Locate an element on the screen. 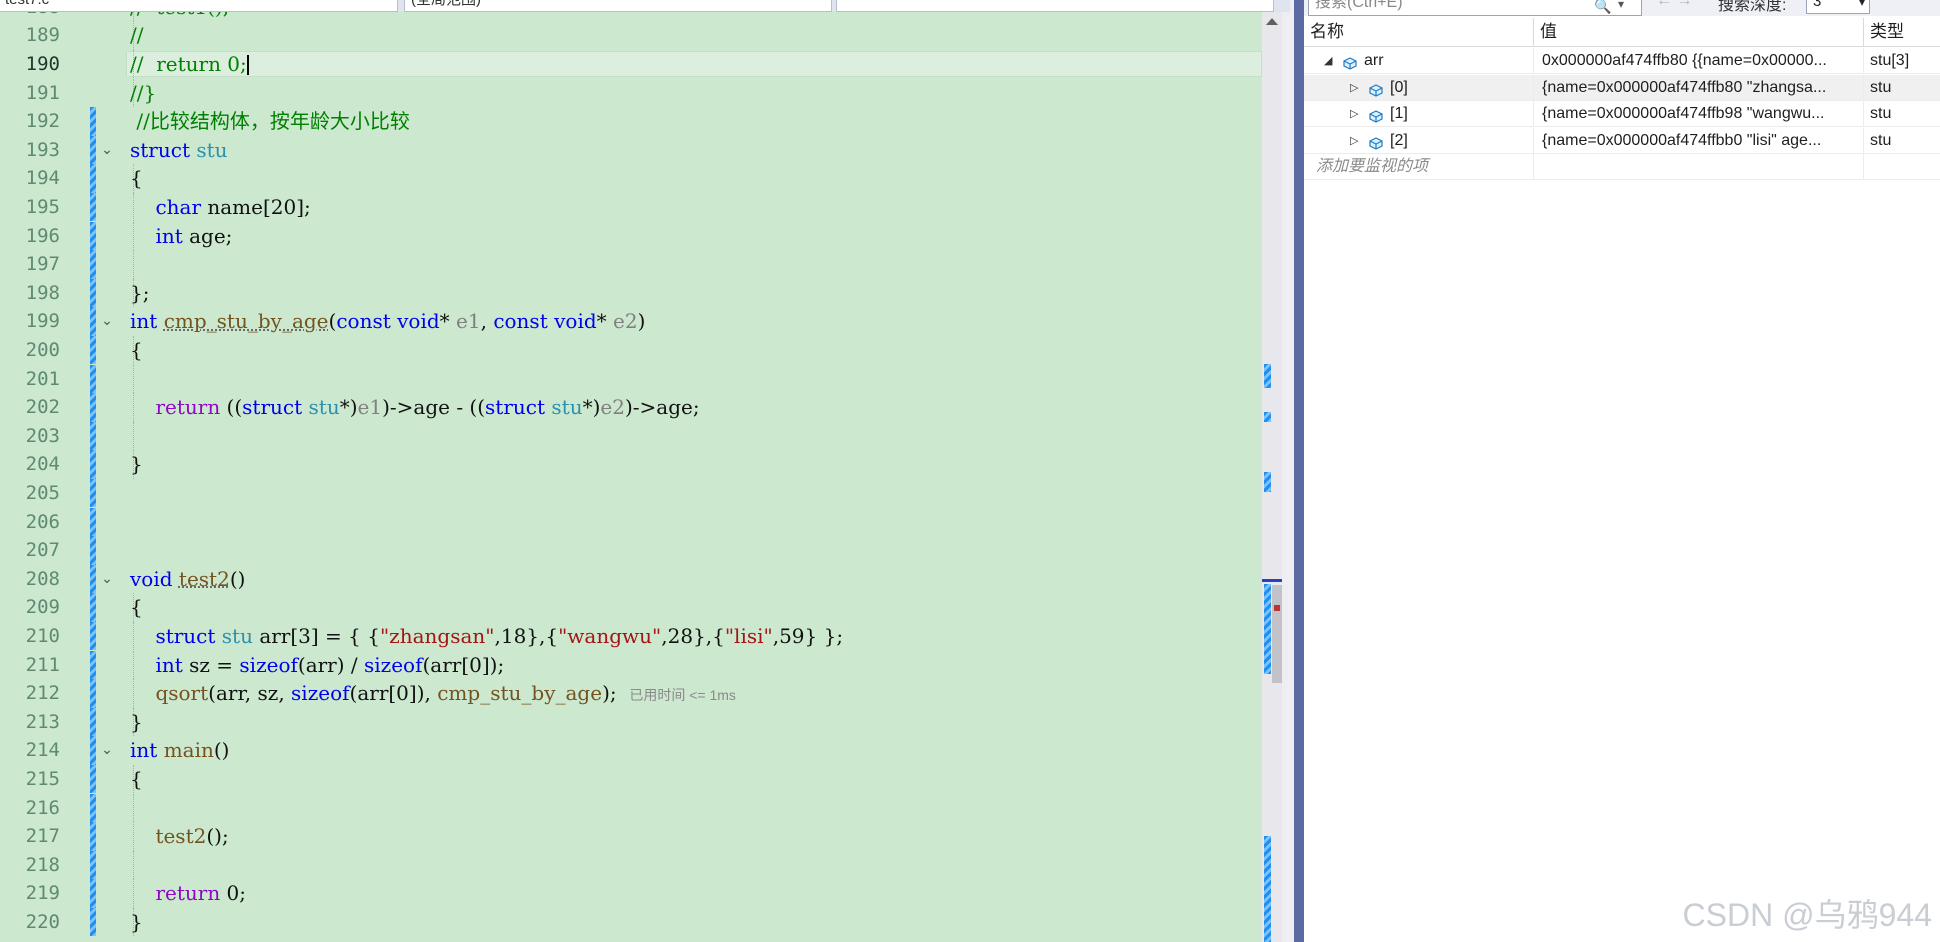 This screenshot has height=942, width=1940. code-line: 203 is located at coordinates (631, 436).